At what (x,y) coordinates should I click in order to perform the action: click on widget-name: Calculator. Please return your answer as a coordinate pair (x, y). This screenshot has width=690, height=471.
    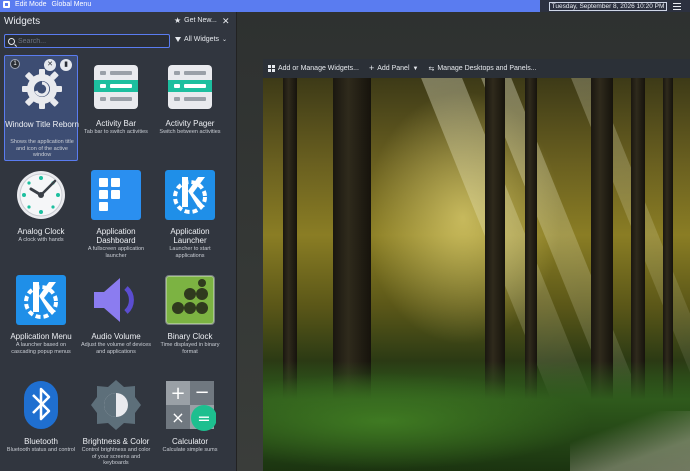
    Looking at the image, I should click on (189, 441).